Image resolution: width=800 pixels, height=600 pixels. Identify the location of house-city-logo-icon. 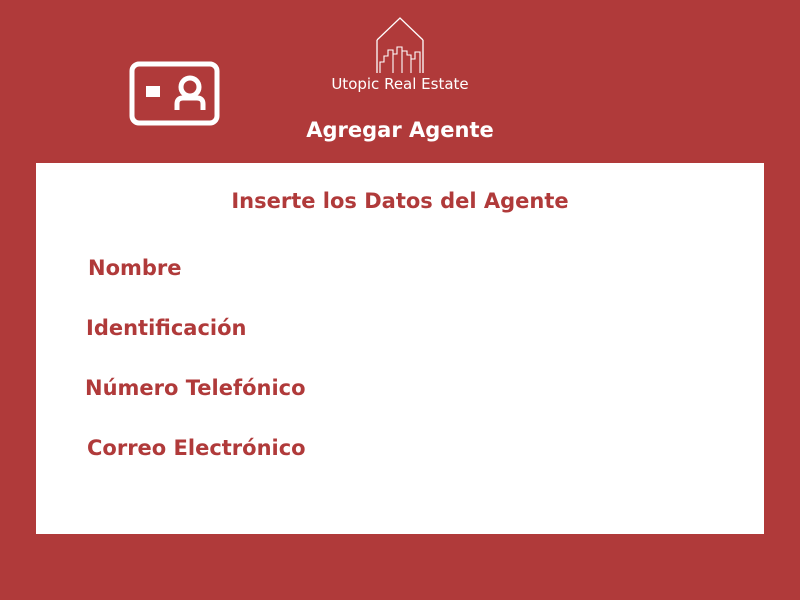
(400, 45).